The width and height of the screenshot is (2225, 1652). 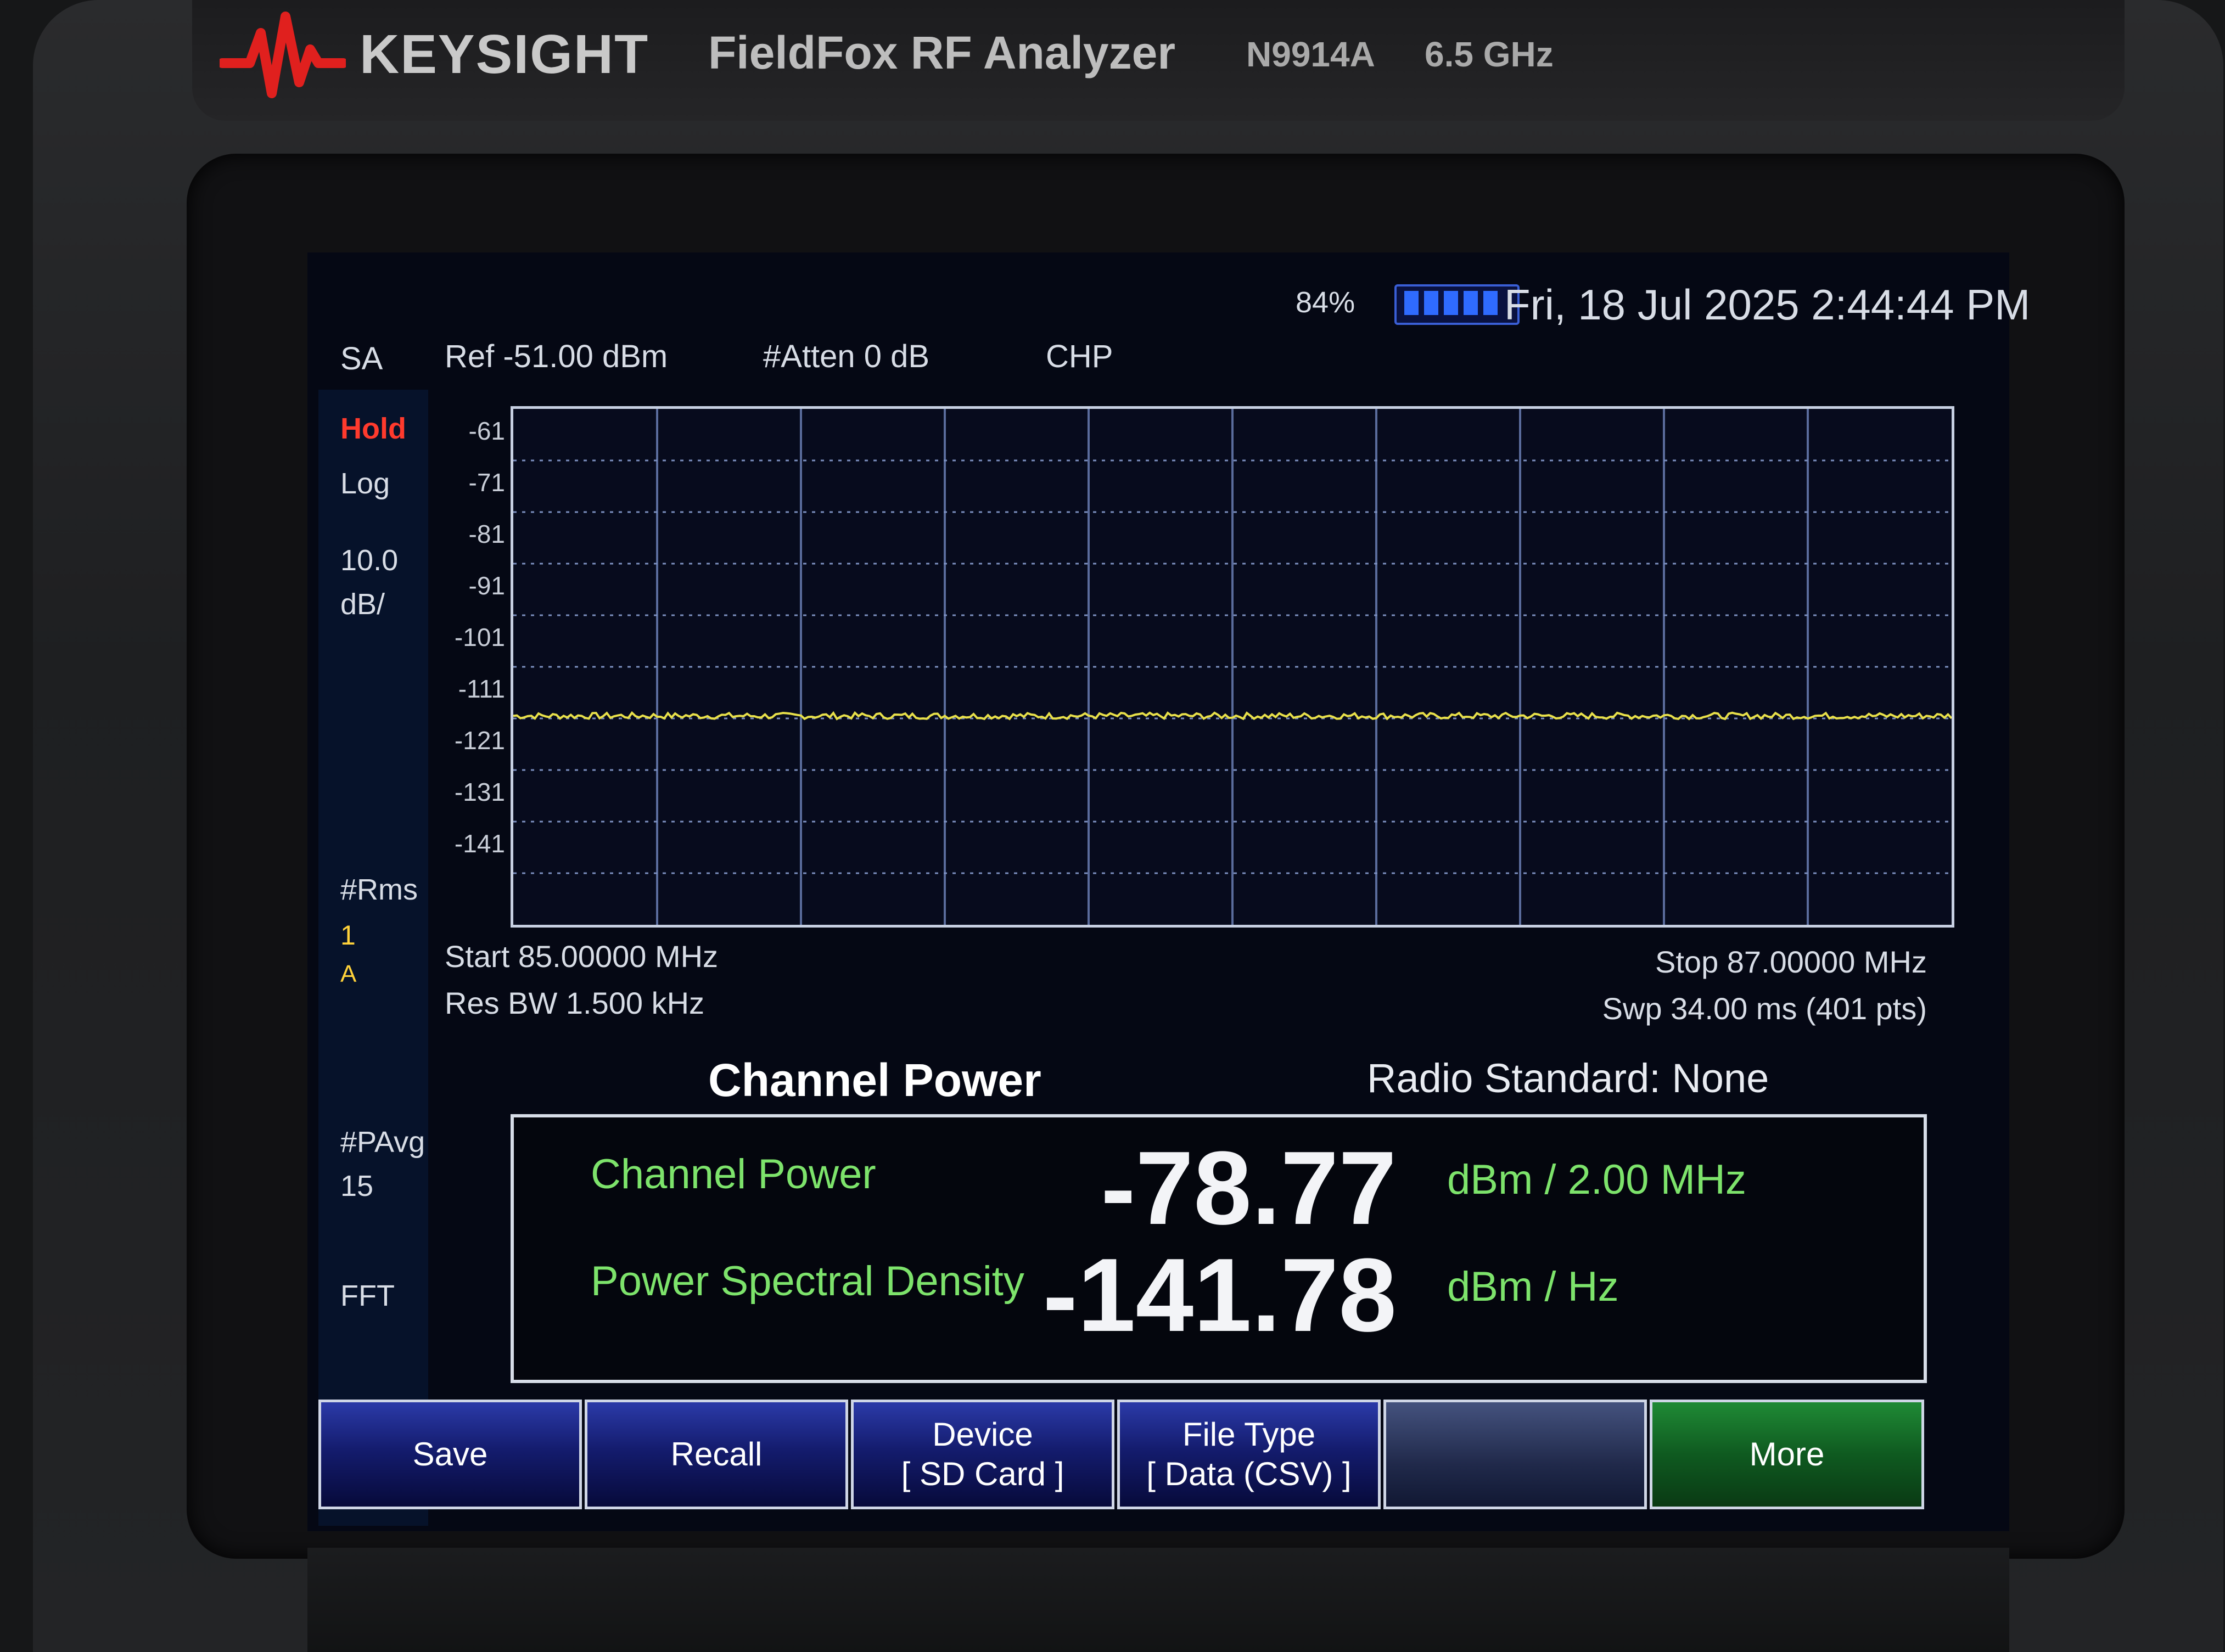 What do you see at coordinates (574, 1003) in the screenshot?
I see `resolution-bandwidth: Res BW 1.500 kHz` at bounding box center [574, 1003].